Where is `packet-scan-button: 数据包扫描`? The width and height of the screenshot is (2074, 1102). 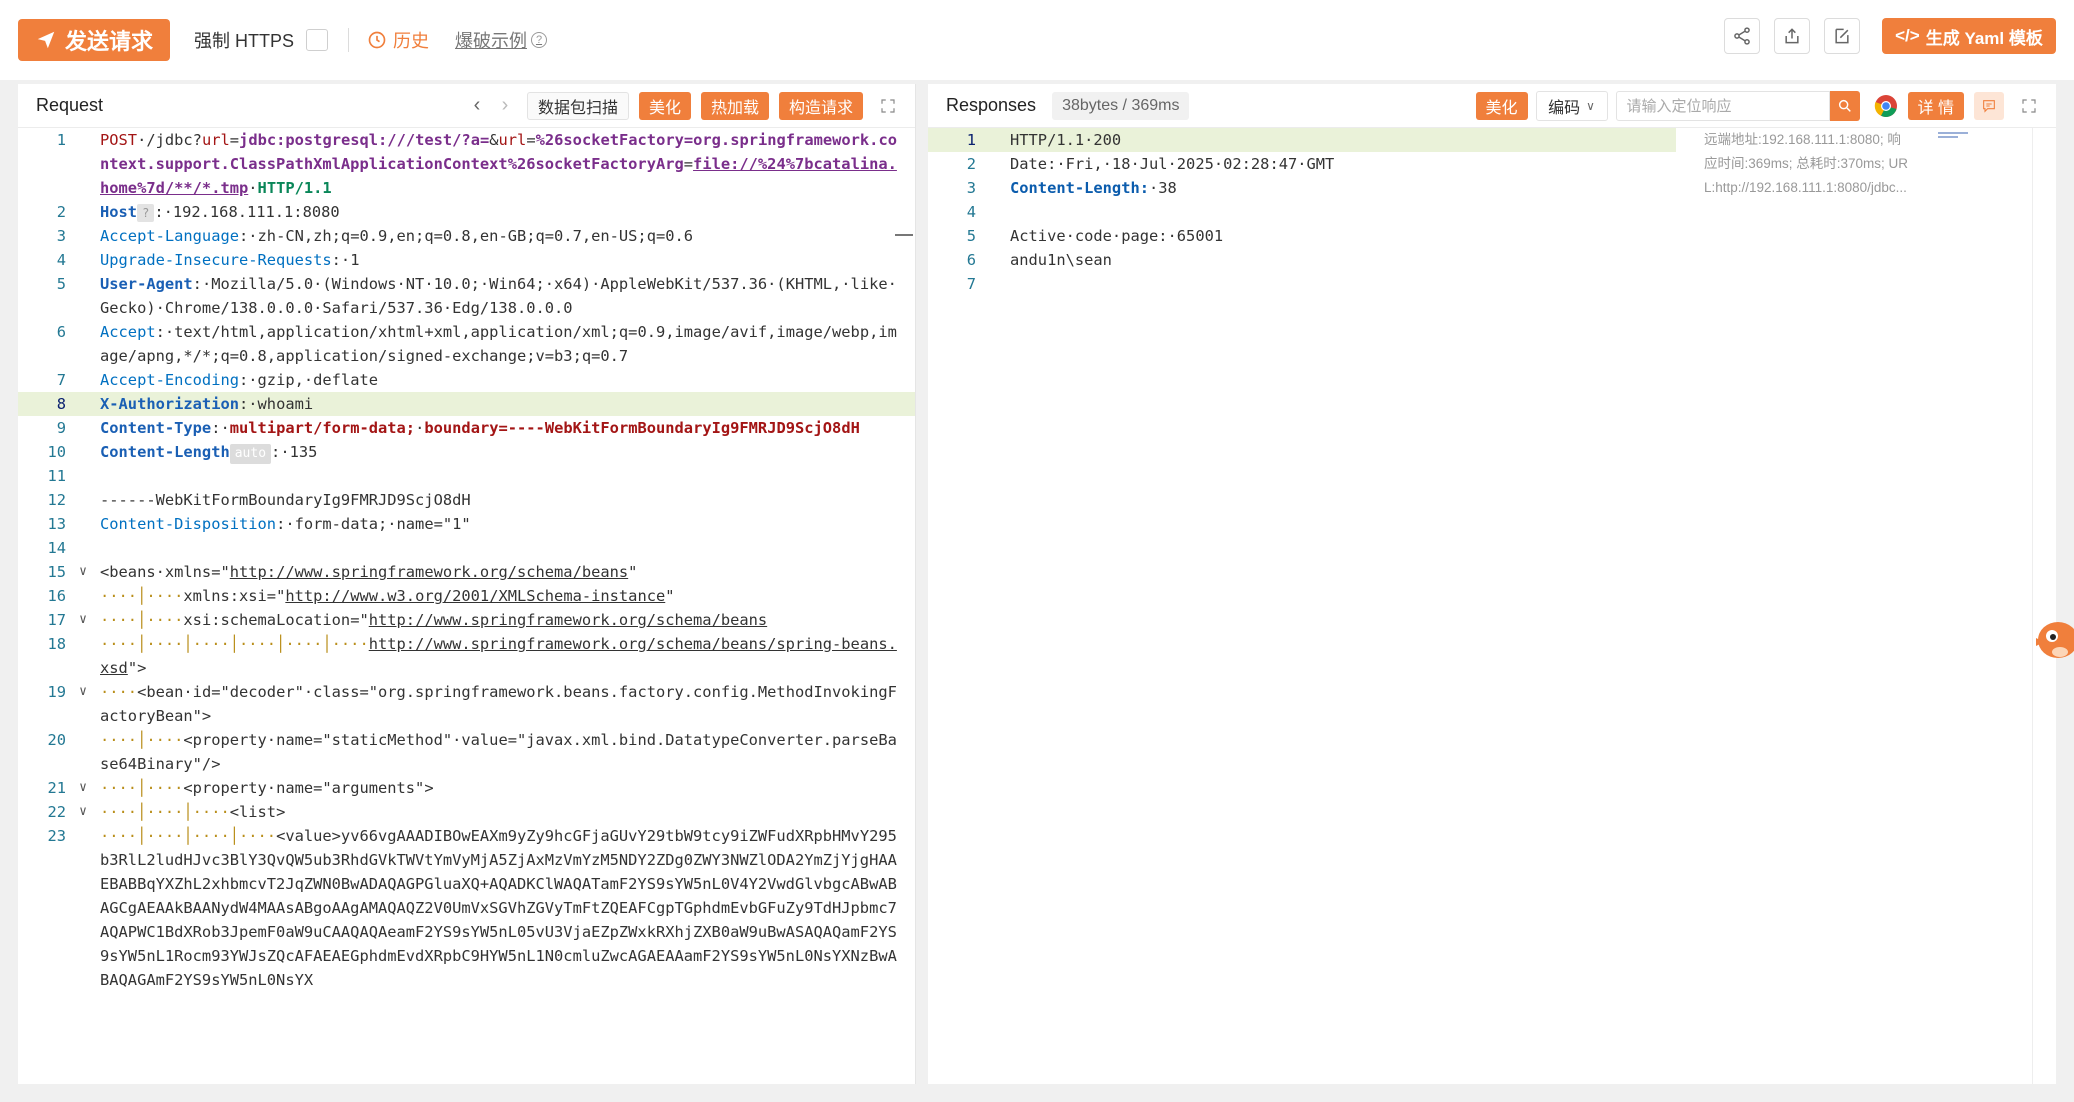
packet-scan-button: 数据包扫描 is located at coordinates (577, 105).